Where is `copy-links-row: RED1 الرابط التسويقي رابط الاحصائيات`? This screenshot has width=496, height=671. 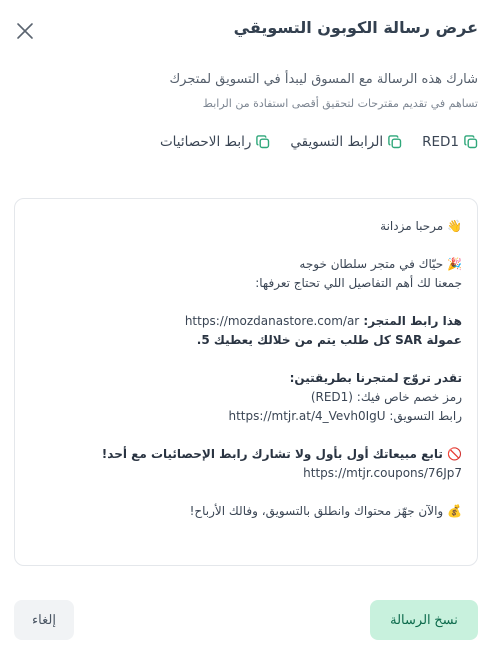
copy-links-row: RED1 الرابط التسويقي رابط الاحصائيات is located at coordinates (319, 142).